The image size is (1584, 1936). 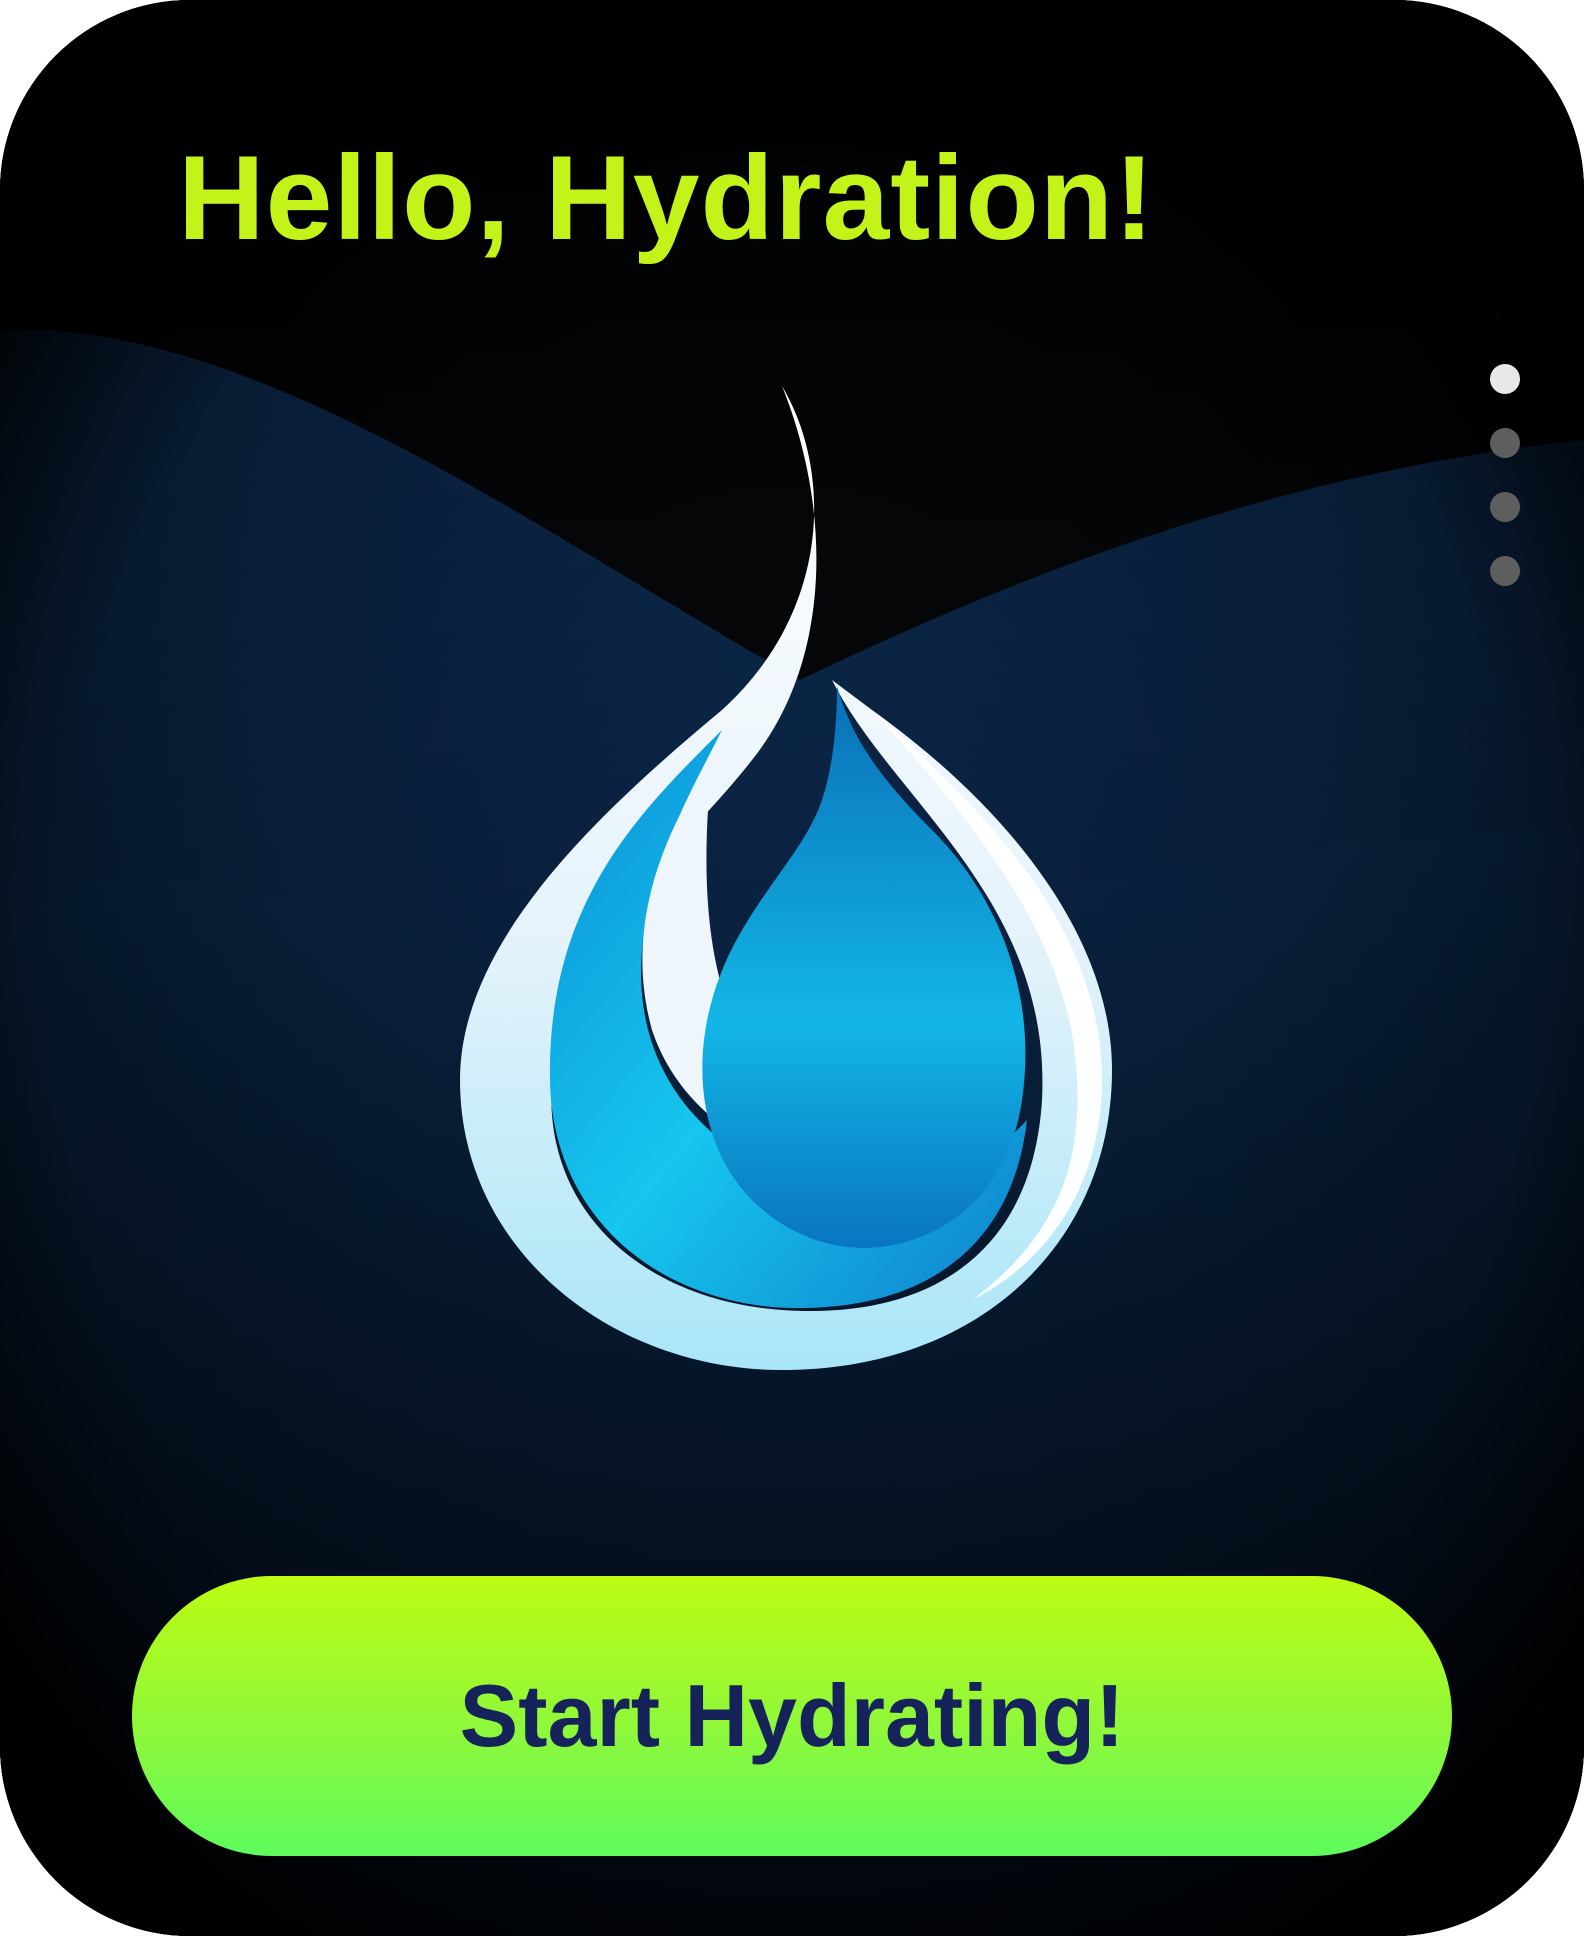 What do you see at coordinates (1505, 475) in the screenshot?
I see `page-indicator` at bounding box center [1505, 475].